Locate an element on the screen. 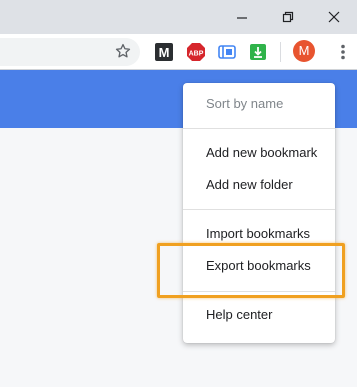 This screenshot has width=357, height=387. blue-extension-icon is located at coordinates (227, 52).